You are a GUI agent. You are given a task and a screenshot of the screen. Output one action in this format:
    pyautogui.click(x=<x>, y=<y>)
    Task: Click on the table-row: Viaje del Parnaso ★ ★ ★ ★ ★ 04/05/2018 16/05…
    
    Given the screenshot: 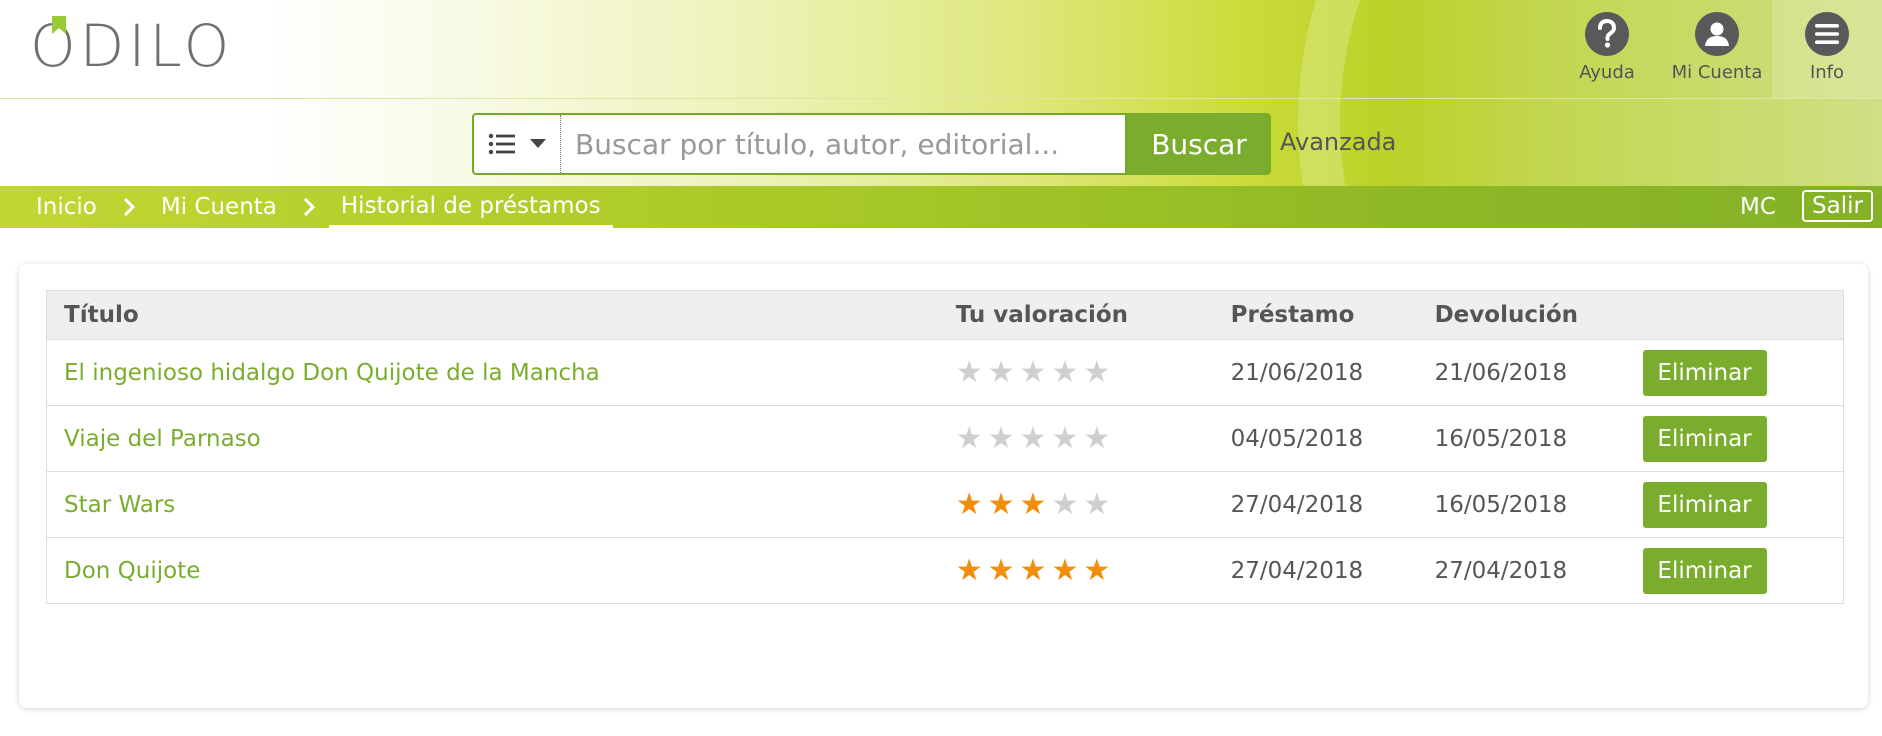 What is the action you would take?
    pyautogui.click(x=945, y=438)
    